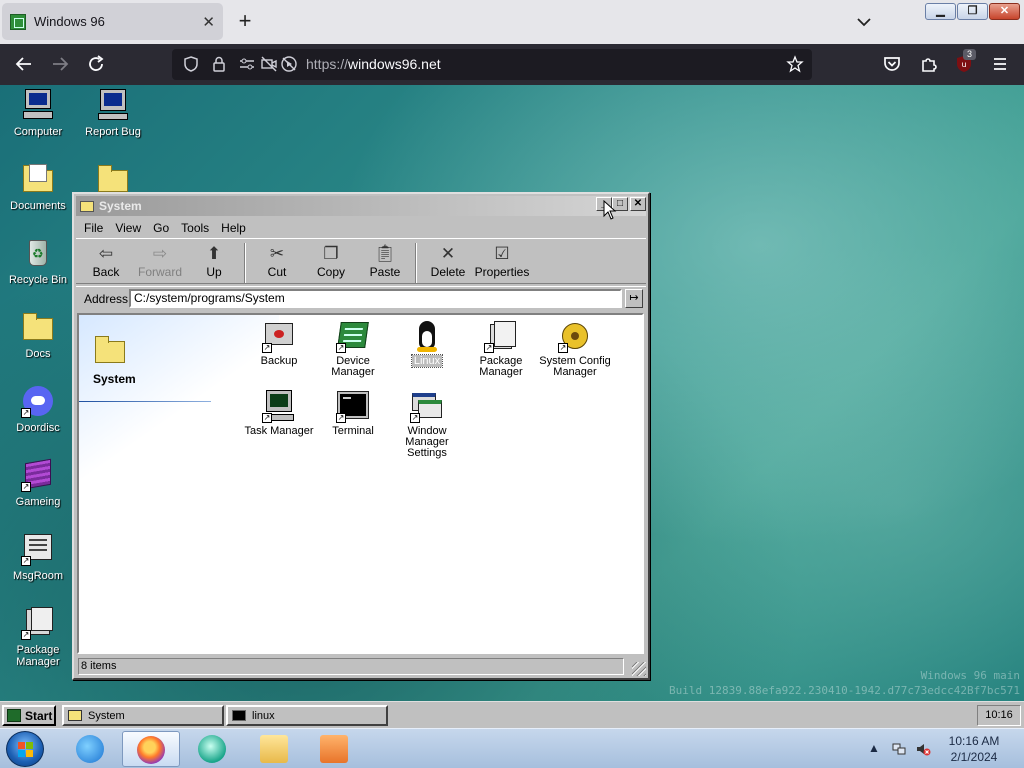  I want to click on menu-go: Go, so click(161, 228).